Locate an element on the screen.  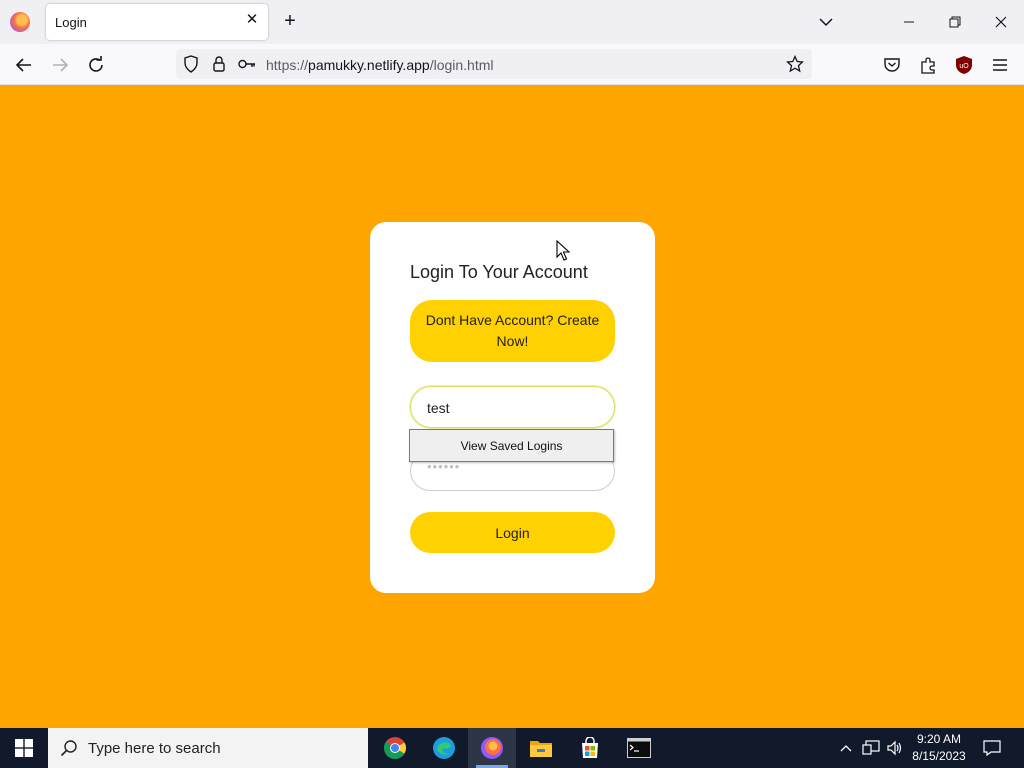
taskbar-search-box: Type here to search is located at coordinates (208, 748).